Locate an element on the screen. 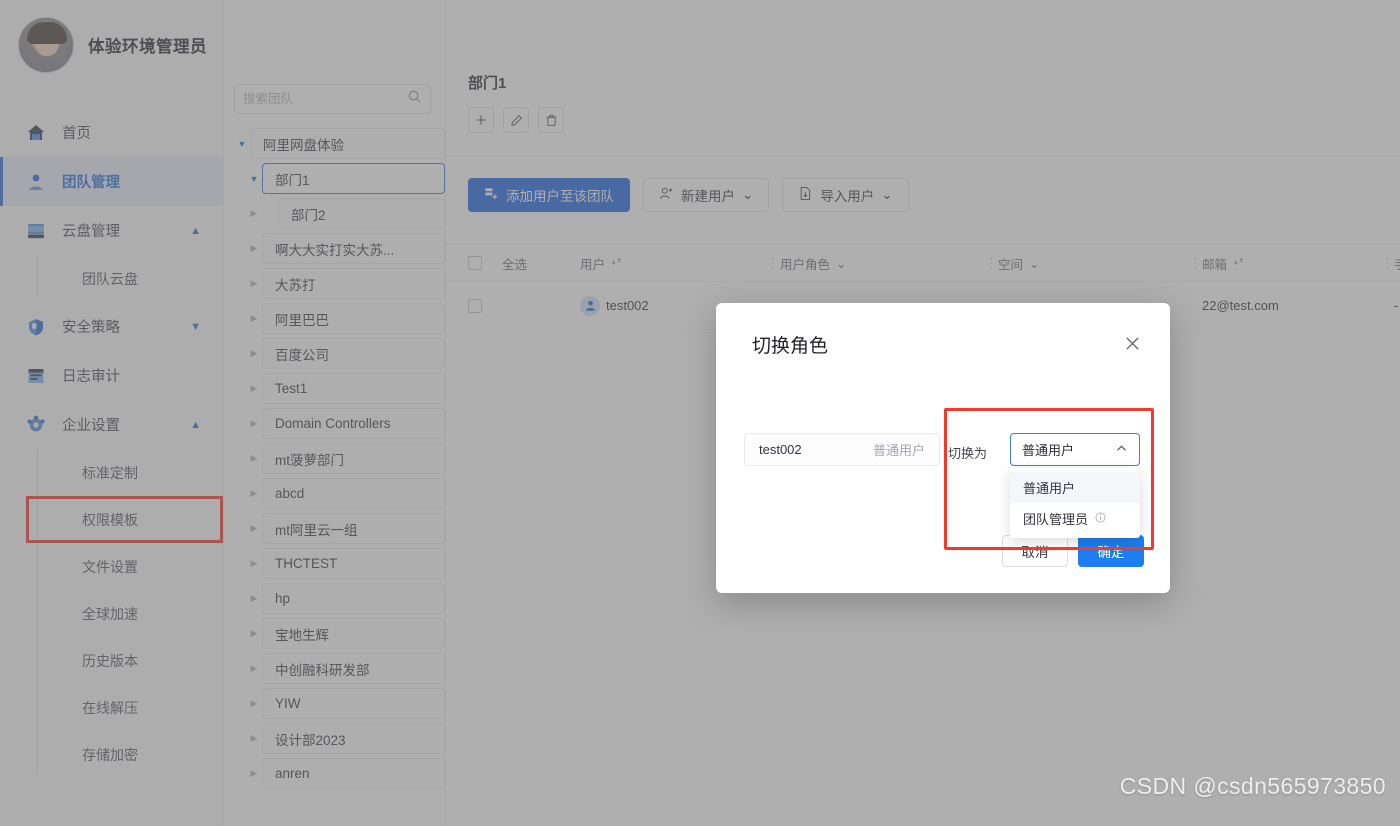 Image resolution: width=1400 pixels, height=826 pixels. sidebar-item-label: 安全策略 is located at coordinates (91, 328).